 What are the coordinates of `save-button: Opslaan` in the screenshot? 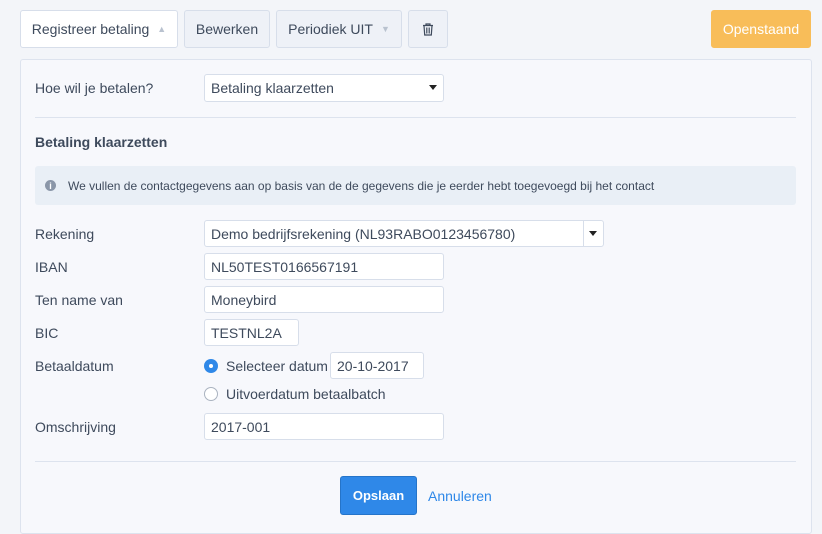 It's located at (378, 495).